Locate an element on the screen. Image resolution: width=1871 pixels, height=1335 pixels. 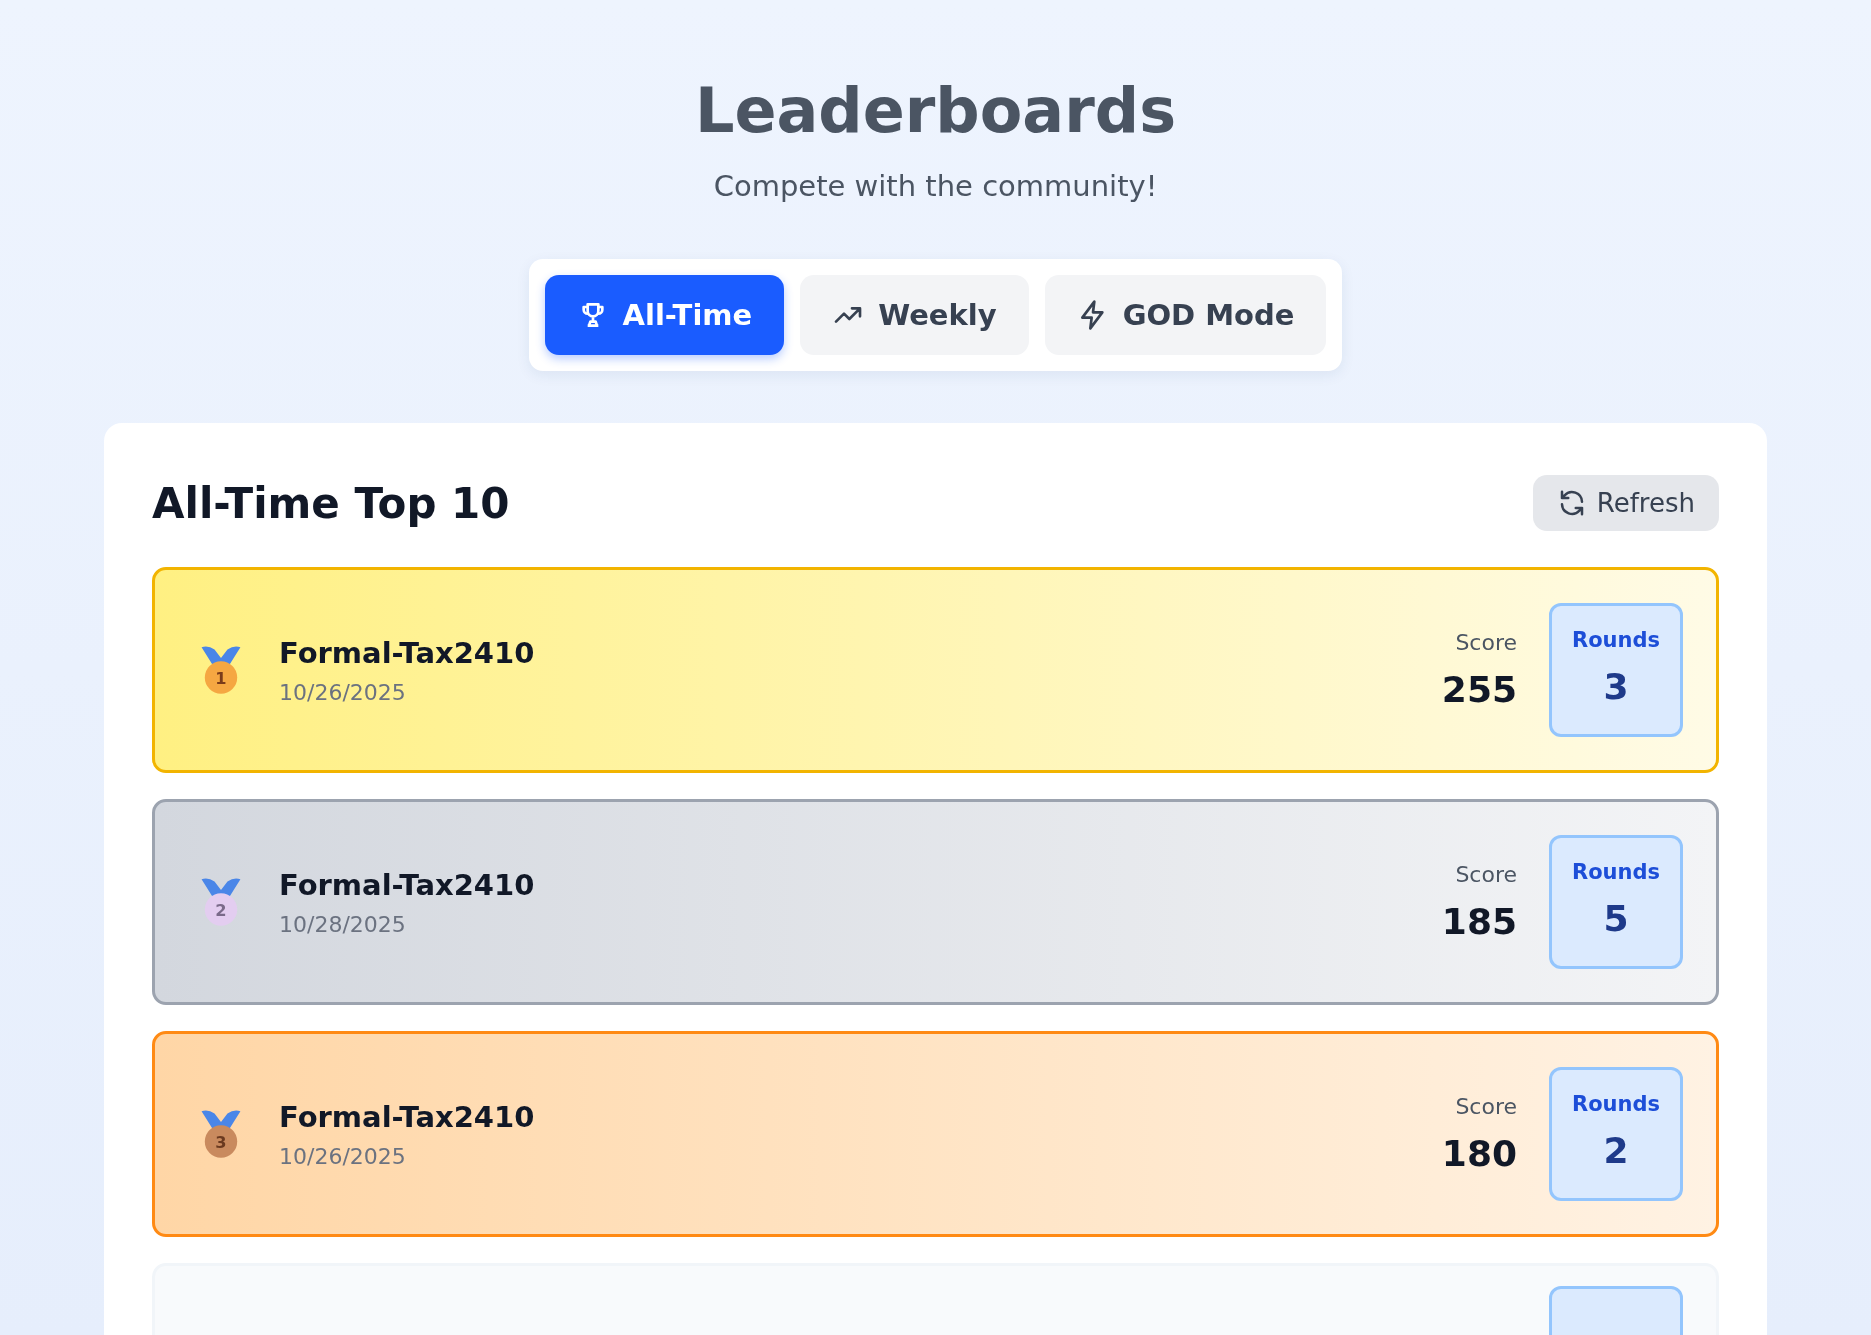
rounds-badge: Rounds 5 is located at coordinates (1616, 902).